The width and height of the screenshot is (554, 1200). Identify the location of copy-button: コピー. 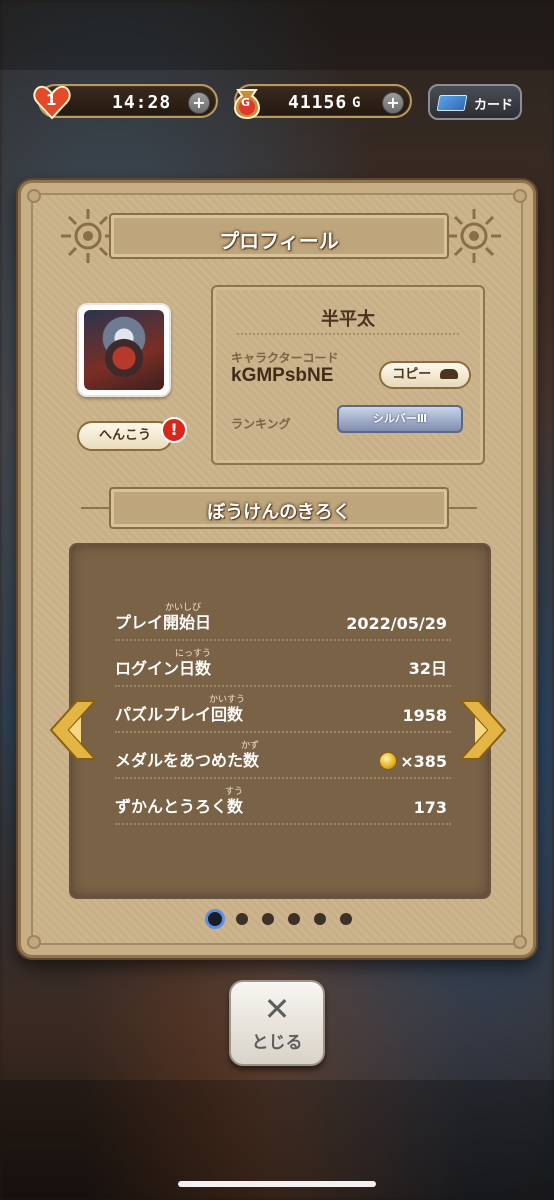
(425, 375).